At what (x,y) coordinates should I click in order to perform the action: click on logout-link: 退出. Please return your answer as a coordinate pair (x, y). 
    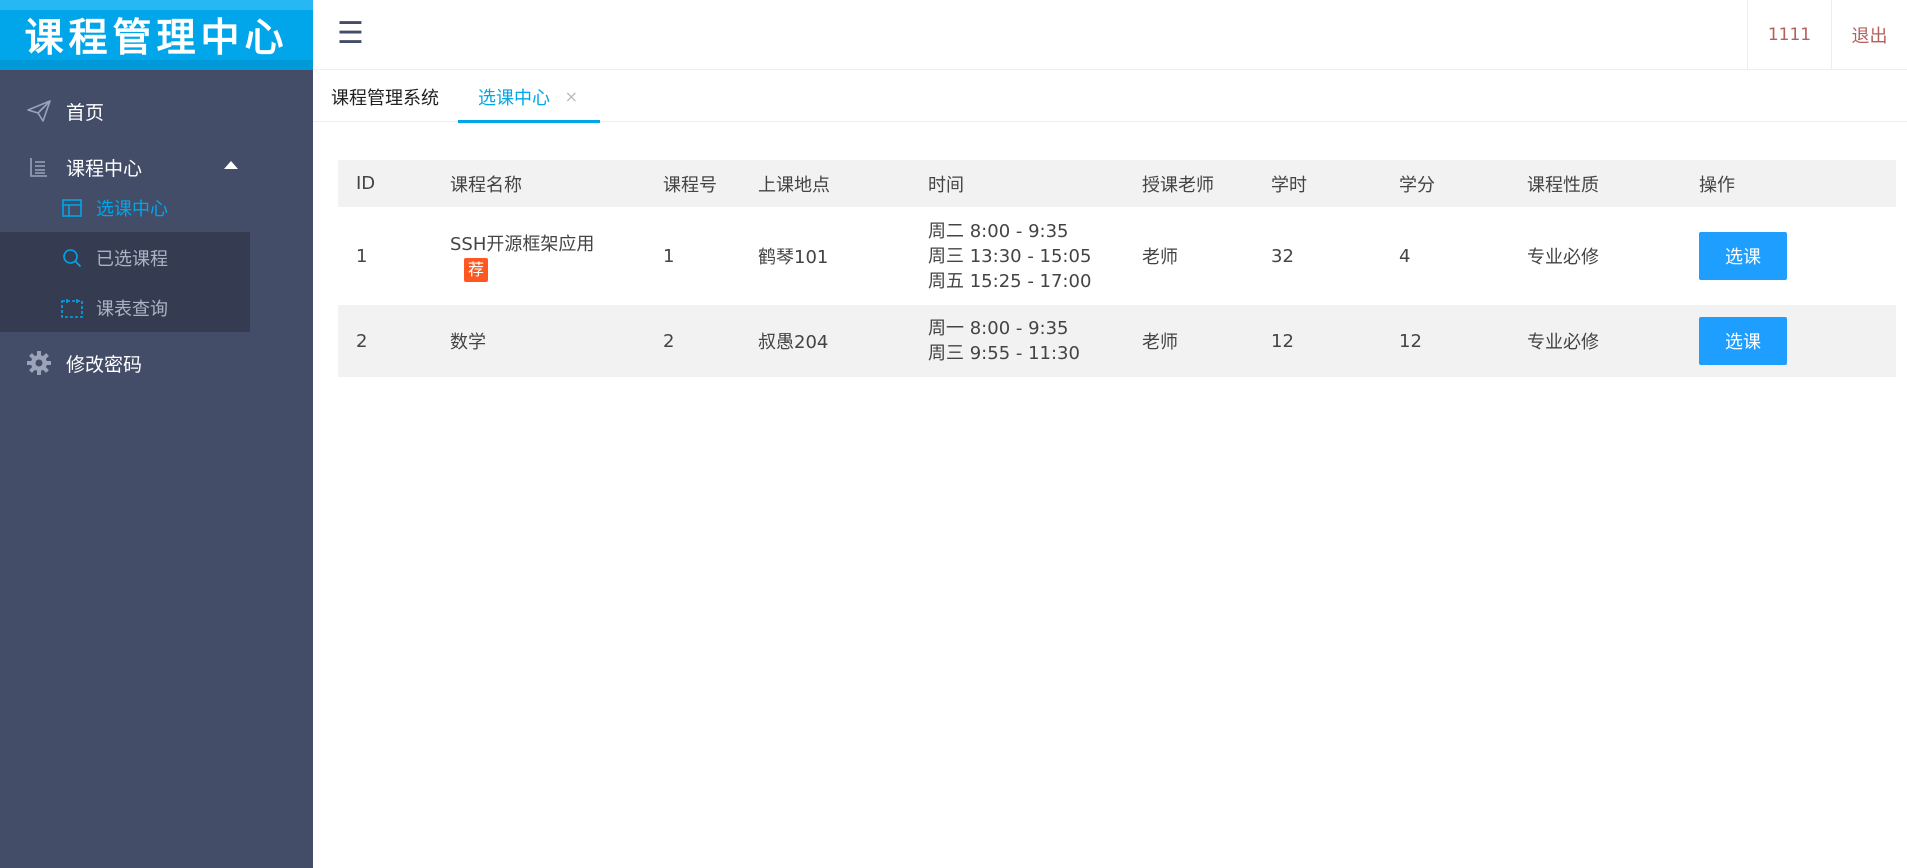
    Looking at the image, I should click on (1869, 35).